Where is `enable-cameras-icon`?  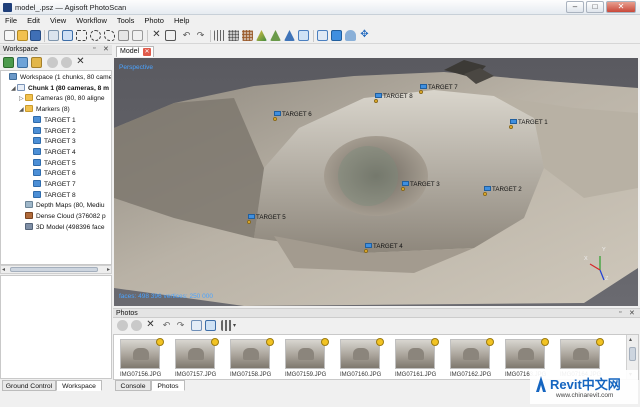 enable-cameras-icon is located at coordinates (122, 325).